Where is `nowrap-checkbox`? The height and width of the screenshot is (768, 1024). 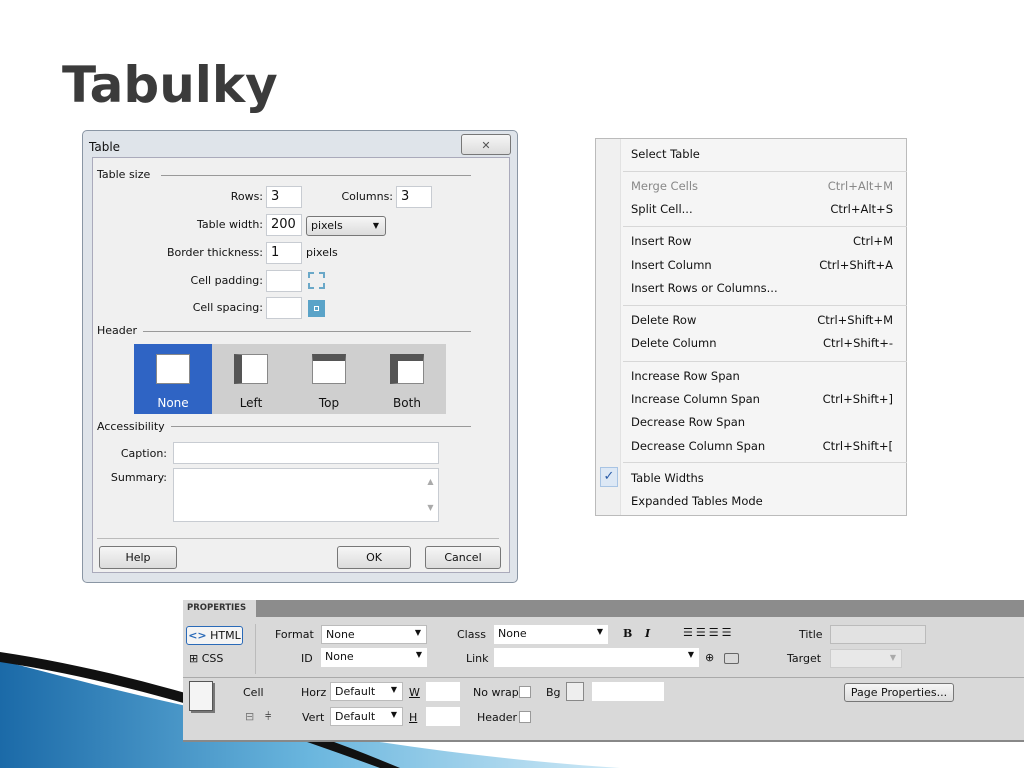
nowrap-checkbox is located at coordinates (525, 692).